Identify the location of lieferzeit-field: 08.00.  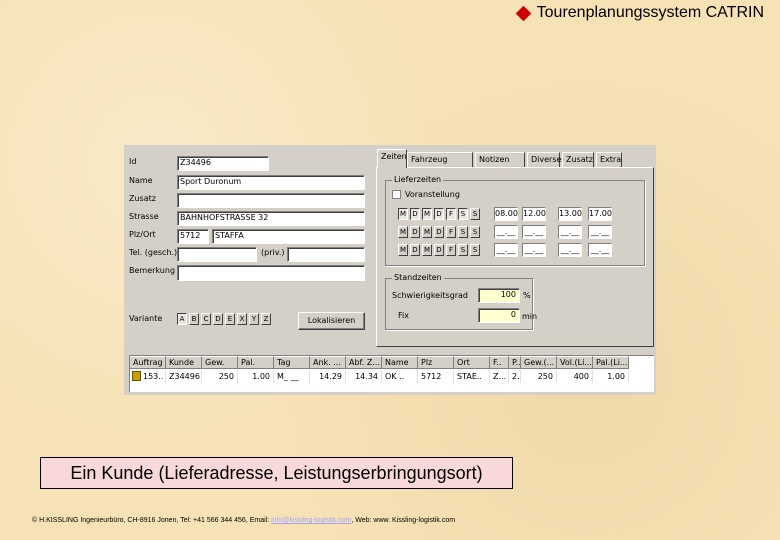
(506, 214).